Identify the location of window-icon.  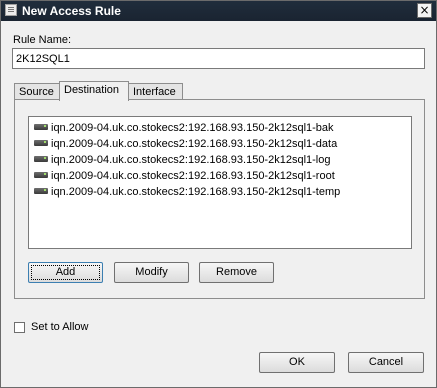
(11, 10).